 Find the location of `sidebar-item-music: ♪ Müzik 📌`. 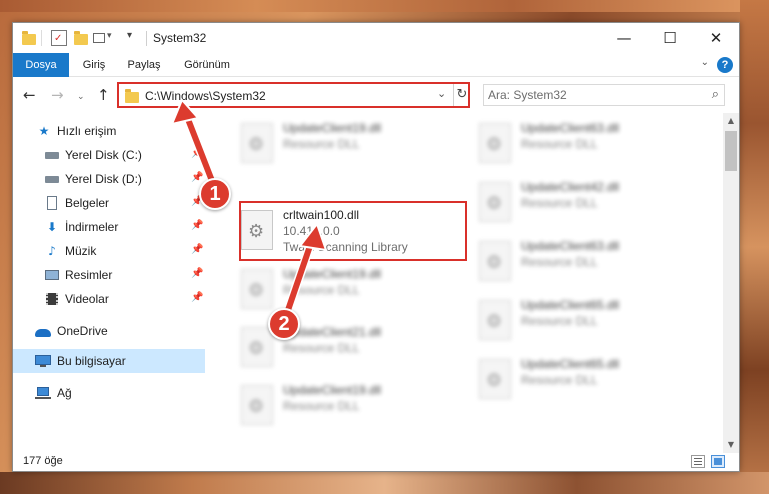

sidebar-item-music: ♪ Müzik 📌 is located at coordinates (109, 251).